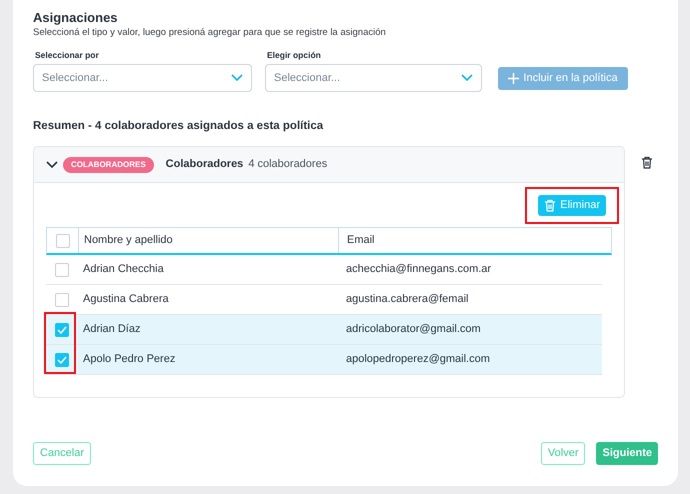 This screenshot has height=494, width=690. I want to click on group-title: Colaboradores, so click(205, 164).